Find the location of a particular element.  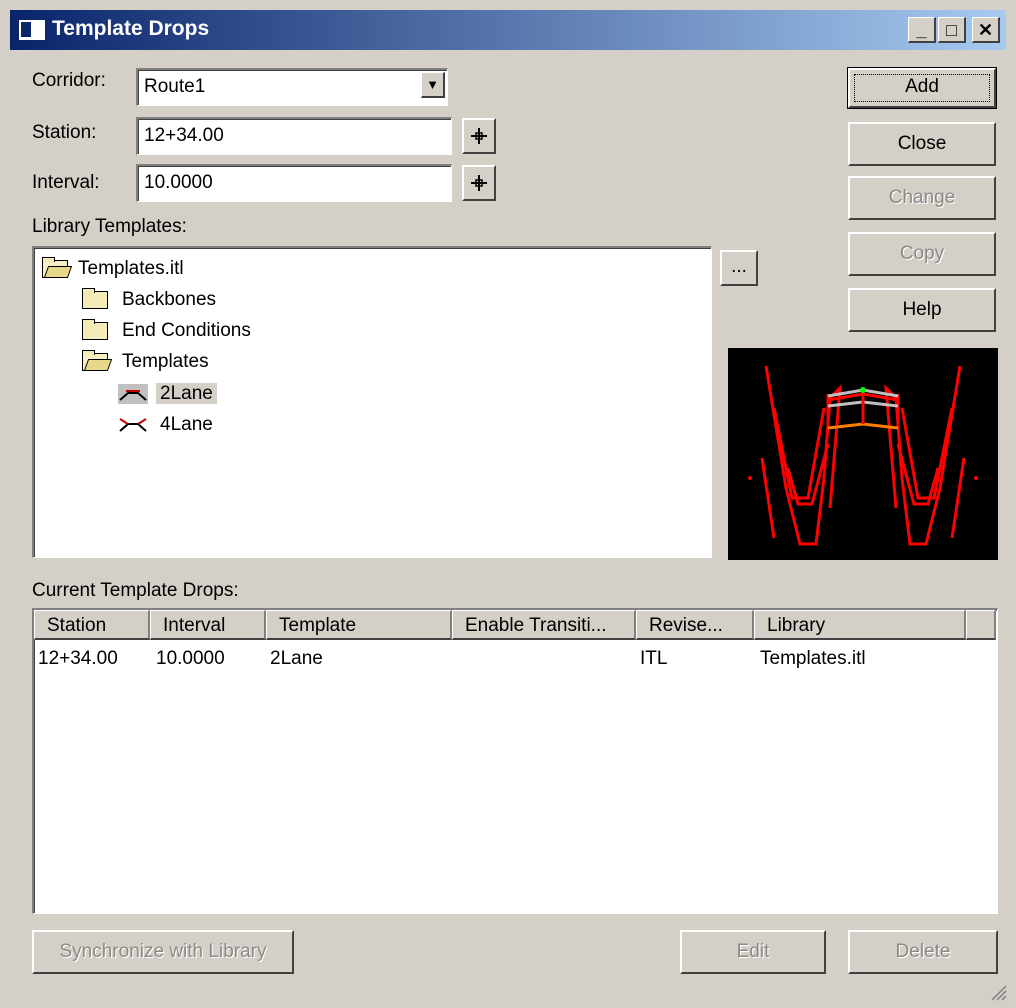

station-input: 12+34.00 is located at coordinates (294, 136).